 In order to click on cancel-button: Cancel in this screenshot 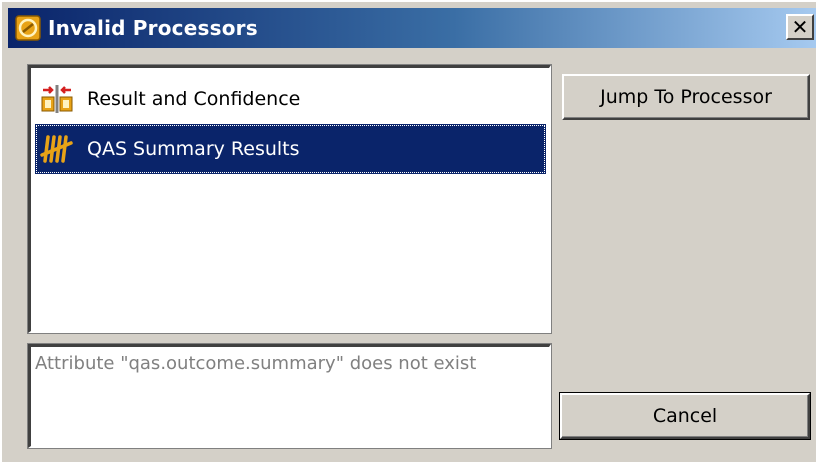, I will do `click(685, 416)`.